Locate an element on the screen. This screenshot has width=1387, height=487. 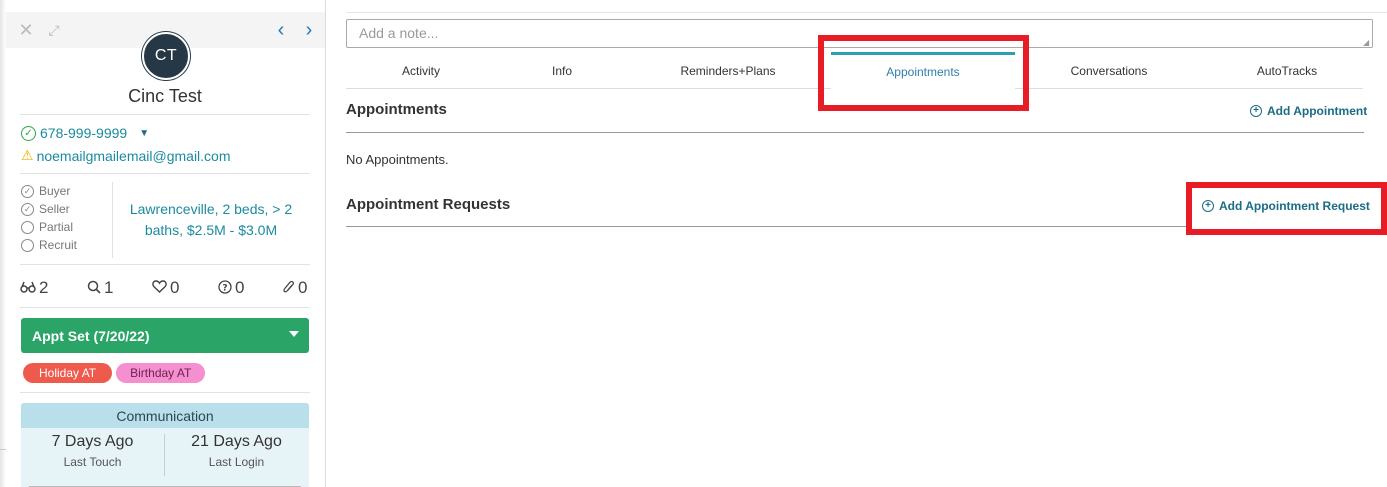
role-label: Seller is located at coordinates (54, 209).